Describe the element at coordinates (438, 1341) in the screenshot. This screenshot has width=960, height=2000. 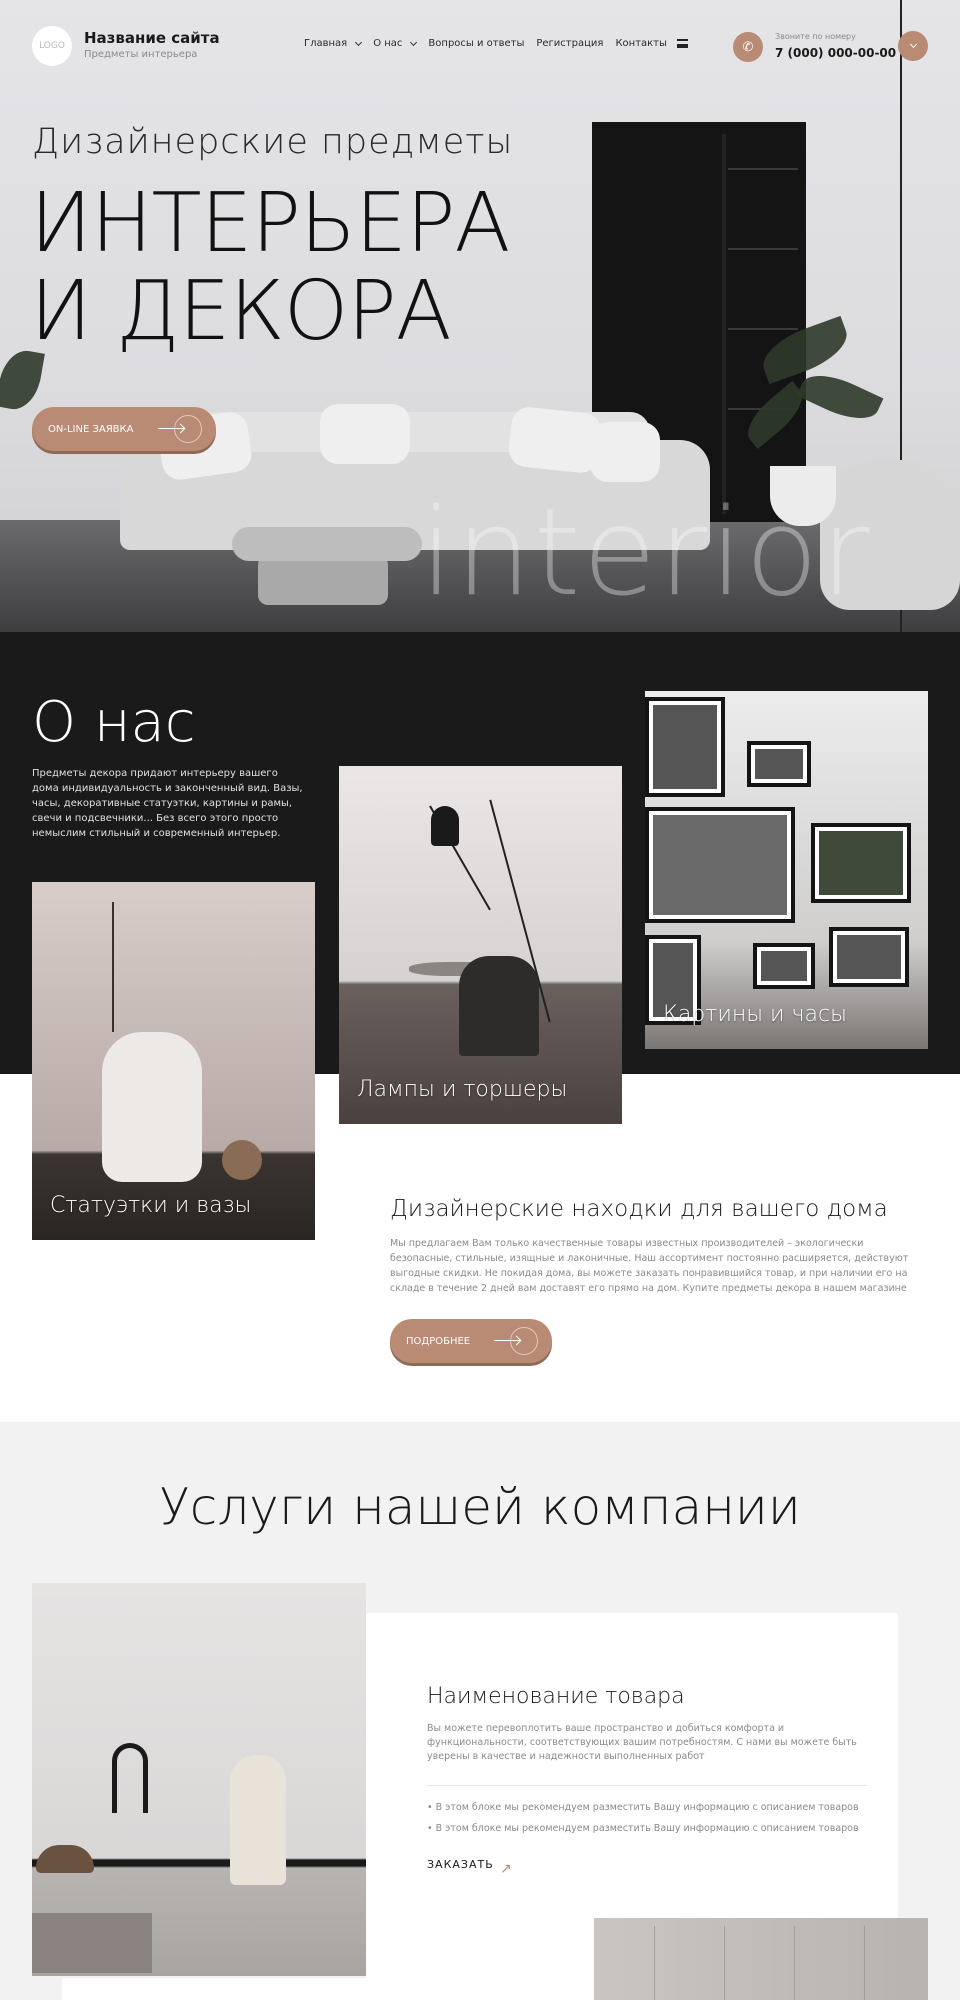
I see `button-label: ПОДРОБНЕЕ` at that location.